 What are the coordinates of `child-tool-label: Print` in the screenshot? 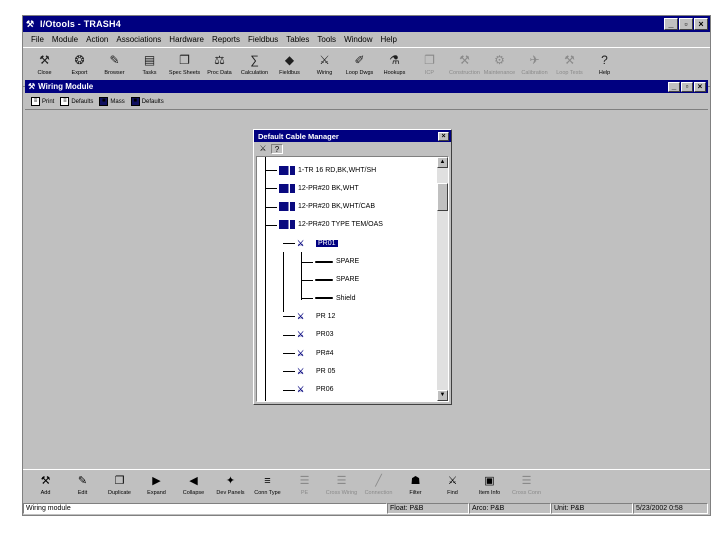 It's located at (48, 101).